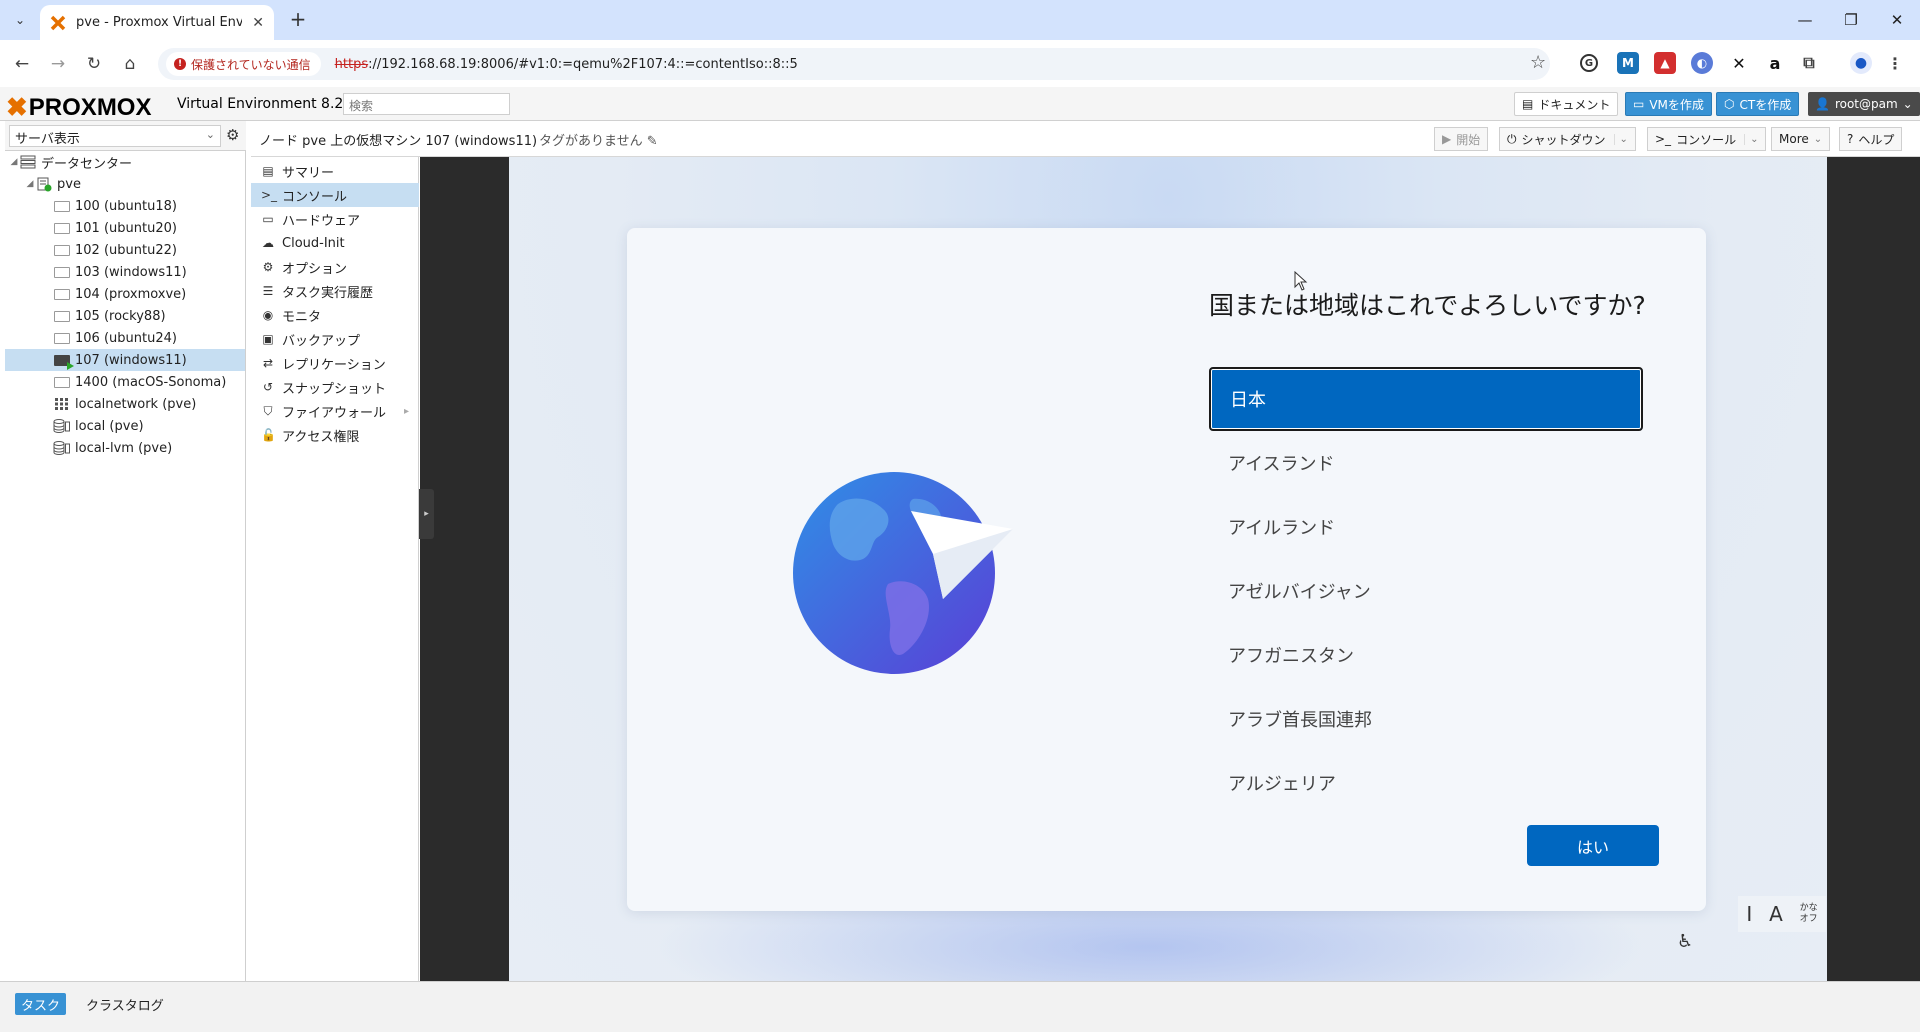 This screenshot has height=1032, width=1920. What do you see at coordinates (1851, 20) in the screenshot?
I see `restore-window-icon: ❐` at bounding box center [1851, 20].